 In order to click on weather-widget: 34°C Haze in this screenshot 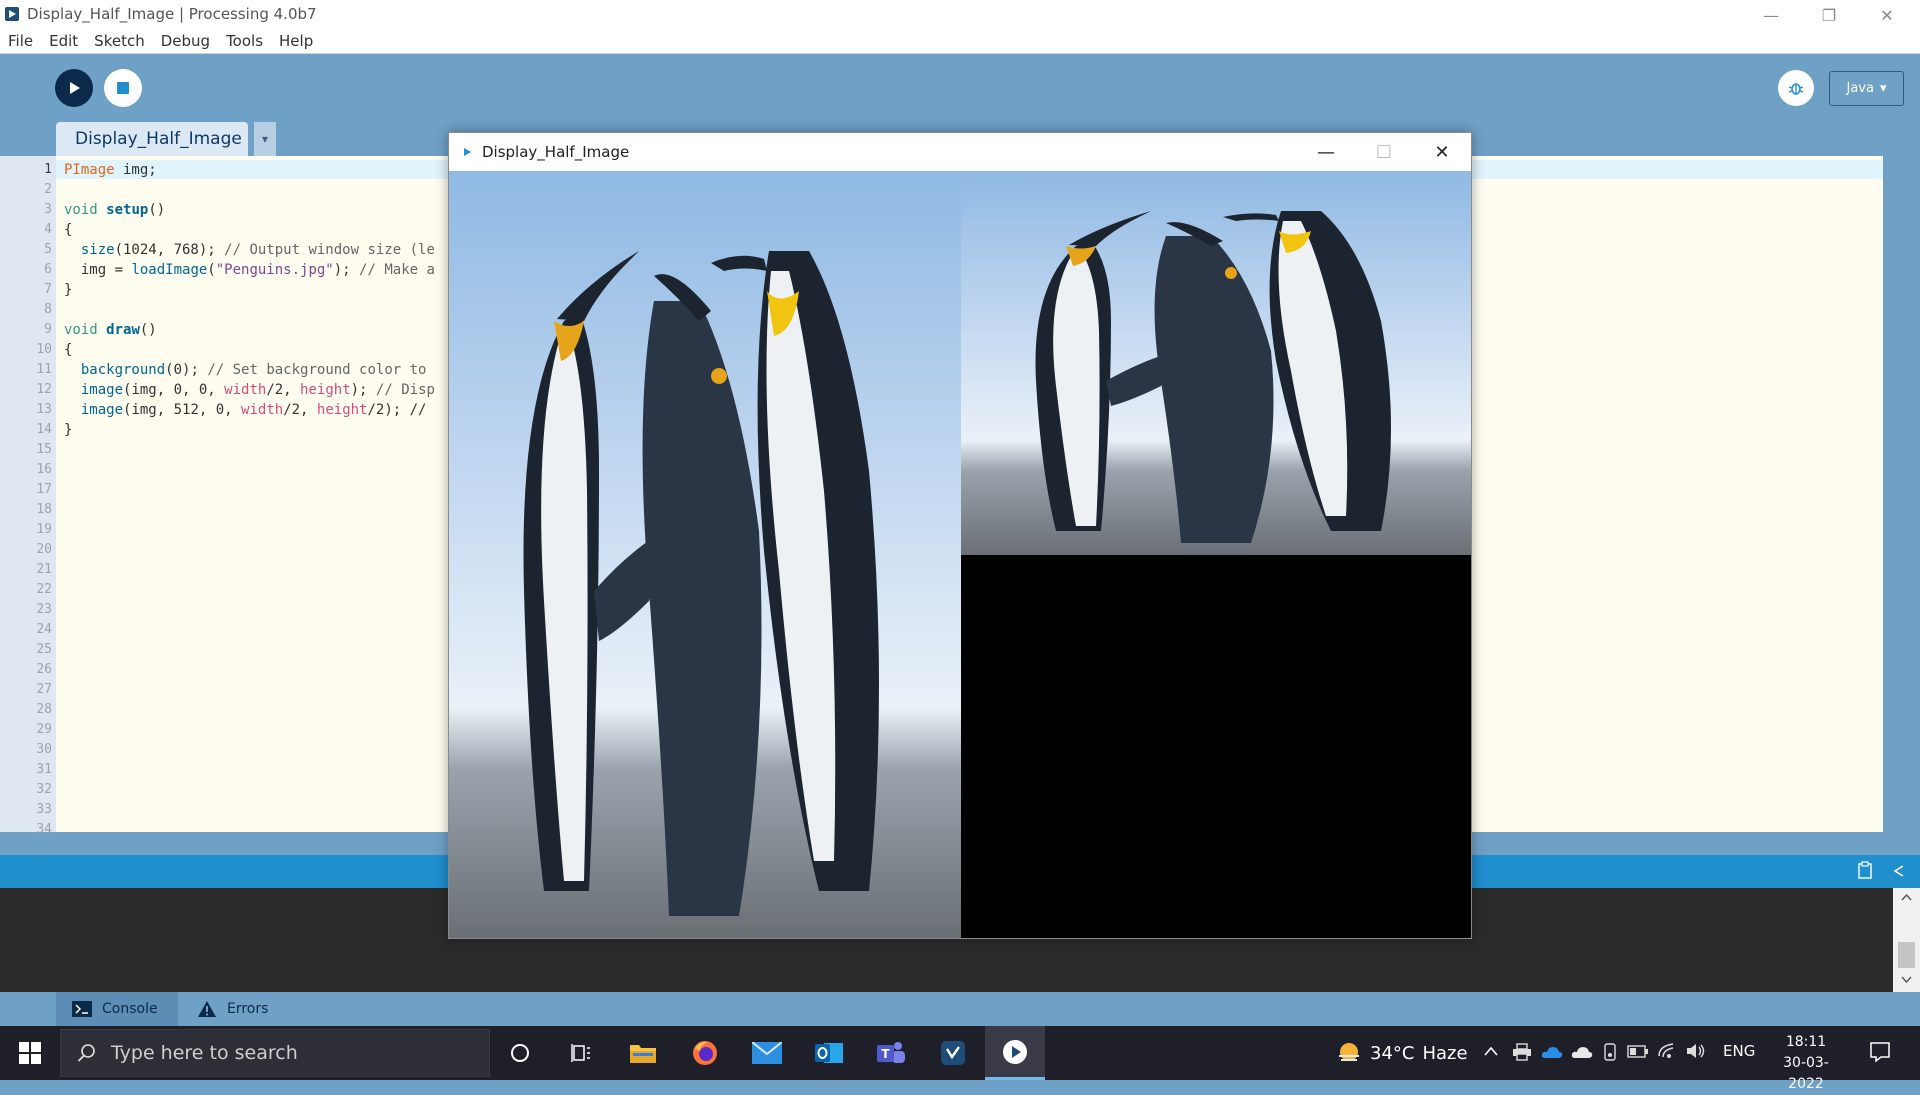, I will do `click(1402, 1053)`.